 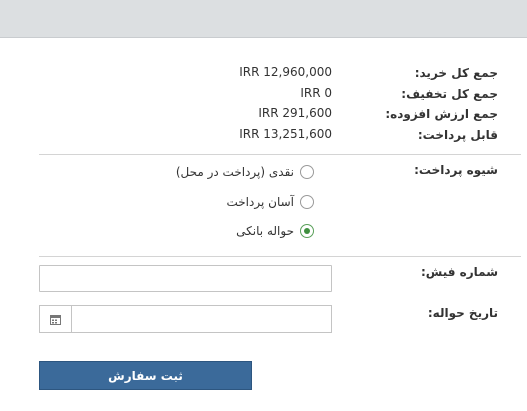 What do you see at coordinates (201, 319) in the screenshot?
I see `transfer-date-input` at bounding box center [201, 319].